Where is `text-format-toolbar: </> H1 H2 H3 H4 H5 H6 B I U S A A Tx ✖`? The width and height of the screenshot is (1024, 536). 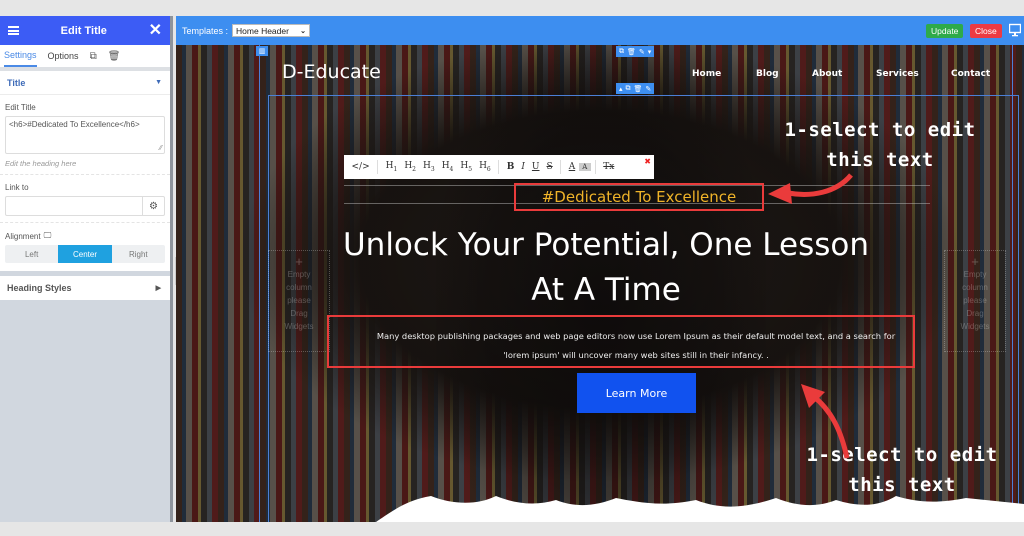 text-format-toolbar: </> H1 H2 H3 H4 H5 H6 B I U S A A Tx ✖ is located at coordinates (499, 167).